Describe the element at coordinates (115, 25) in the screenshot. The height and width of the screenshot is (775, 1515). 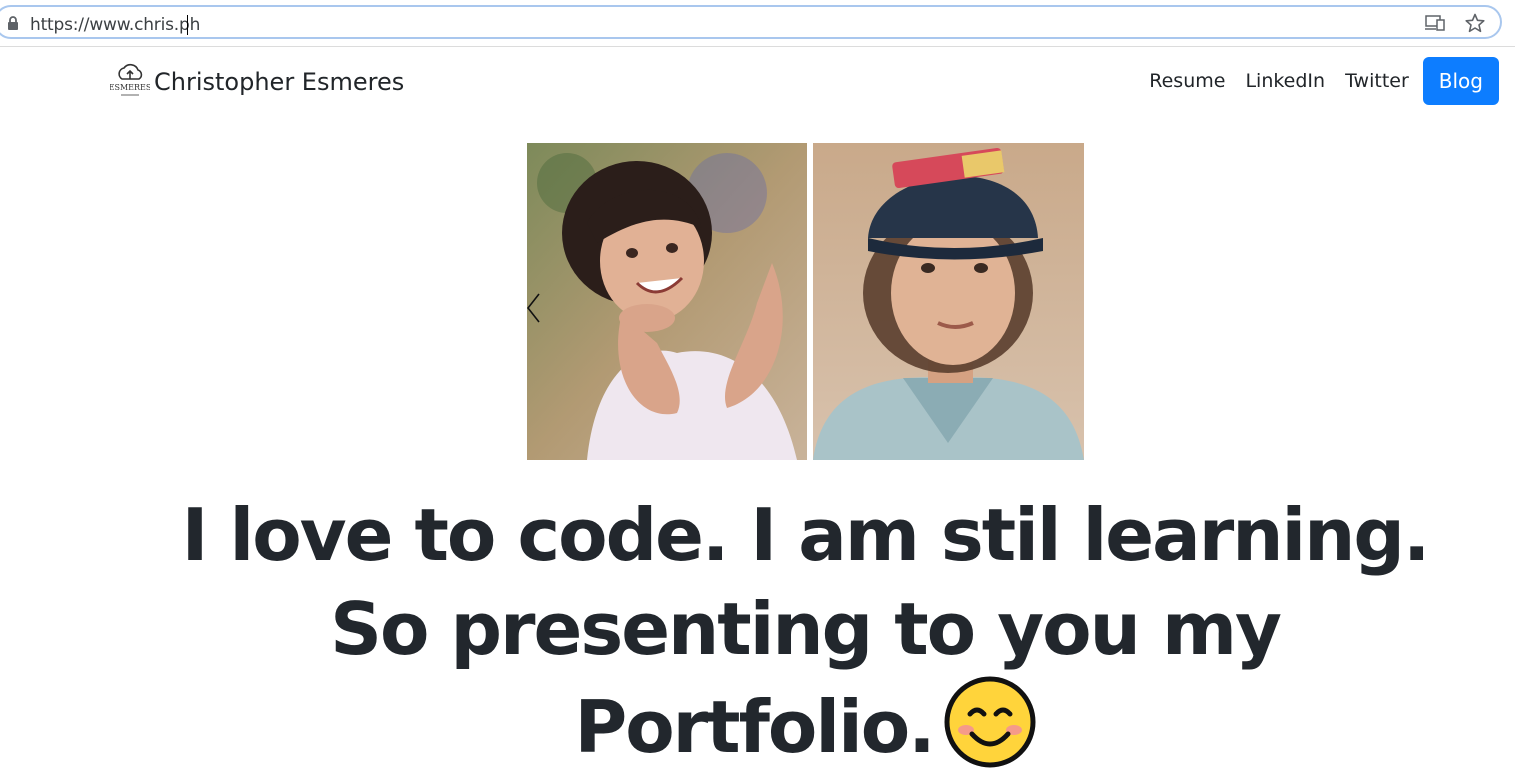
I see `url-text: https://www.chris.ph` at that location.